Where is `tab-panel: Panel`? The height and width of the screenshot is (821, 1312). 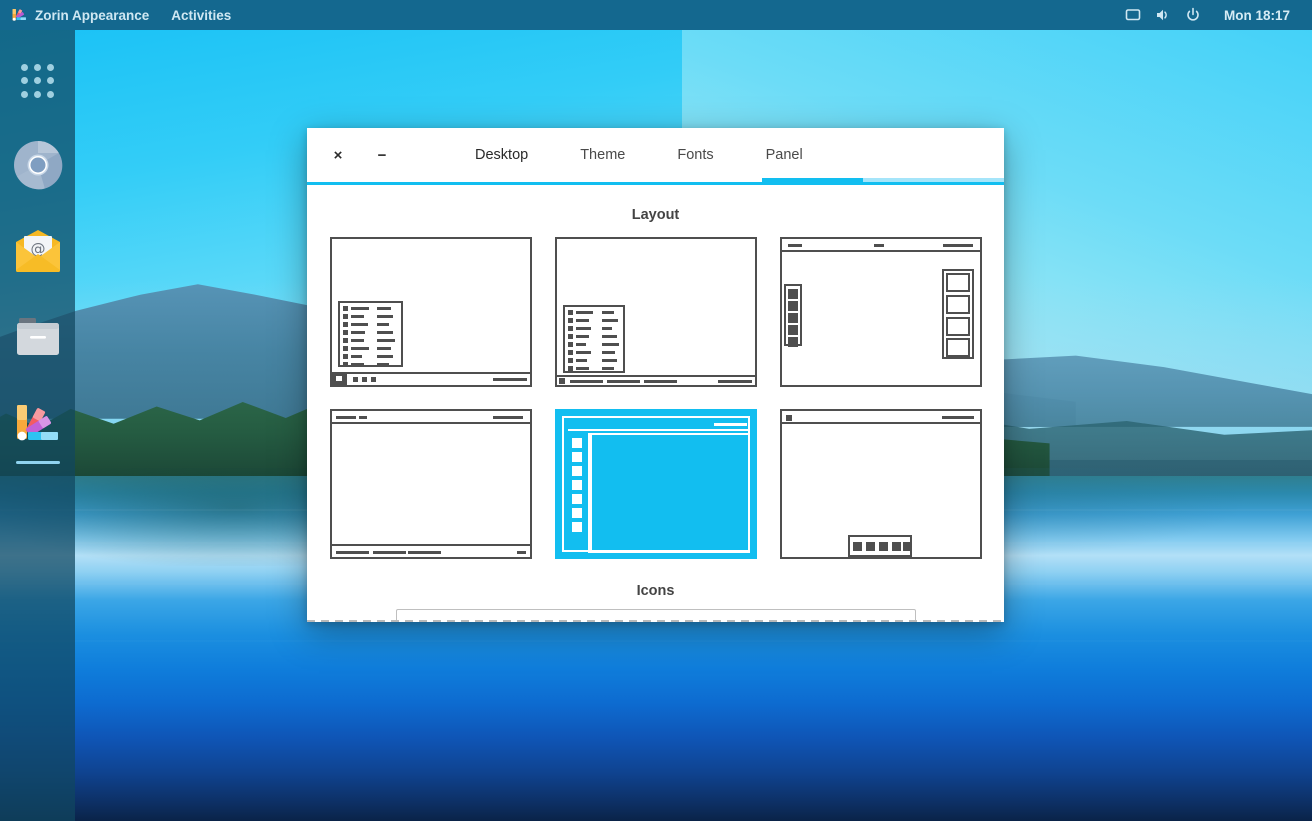
tab-panel: Panel is located at coordinates (784, 155).